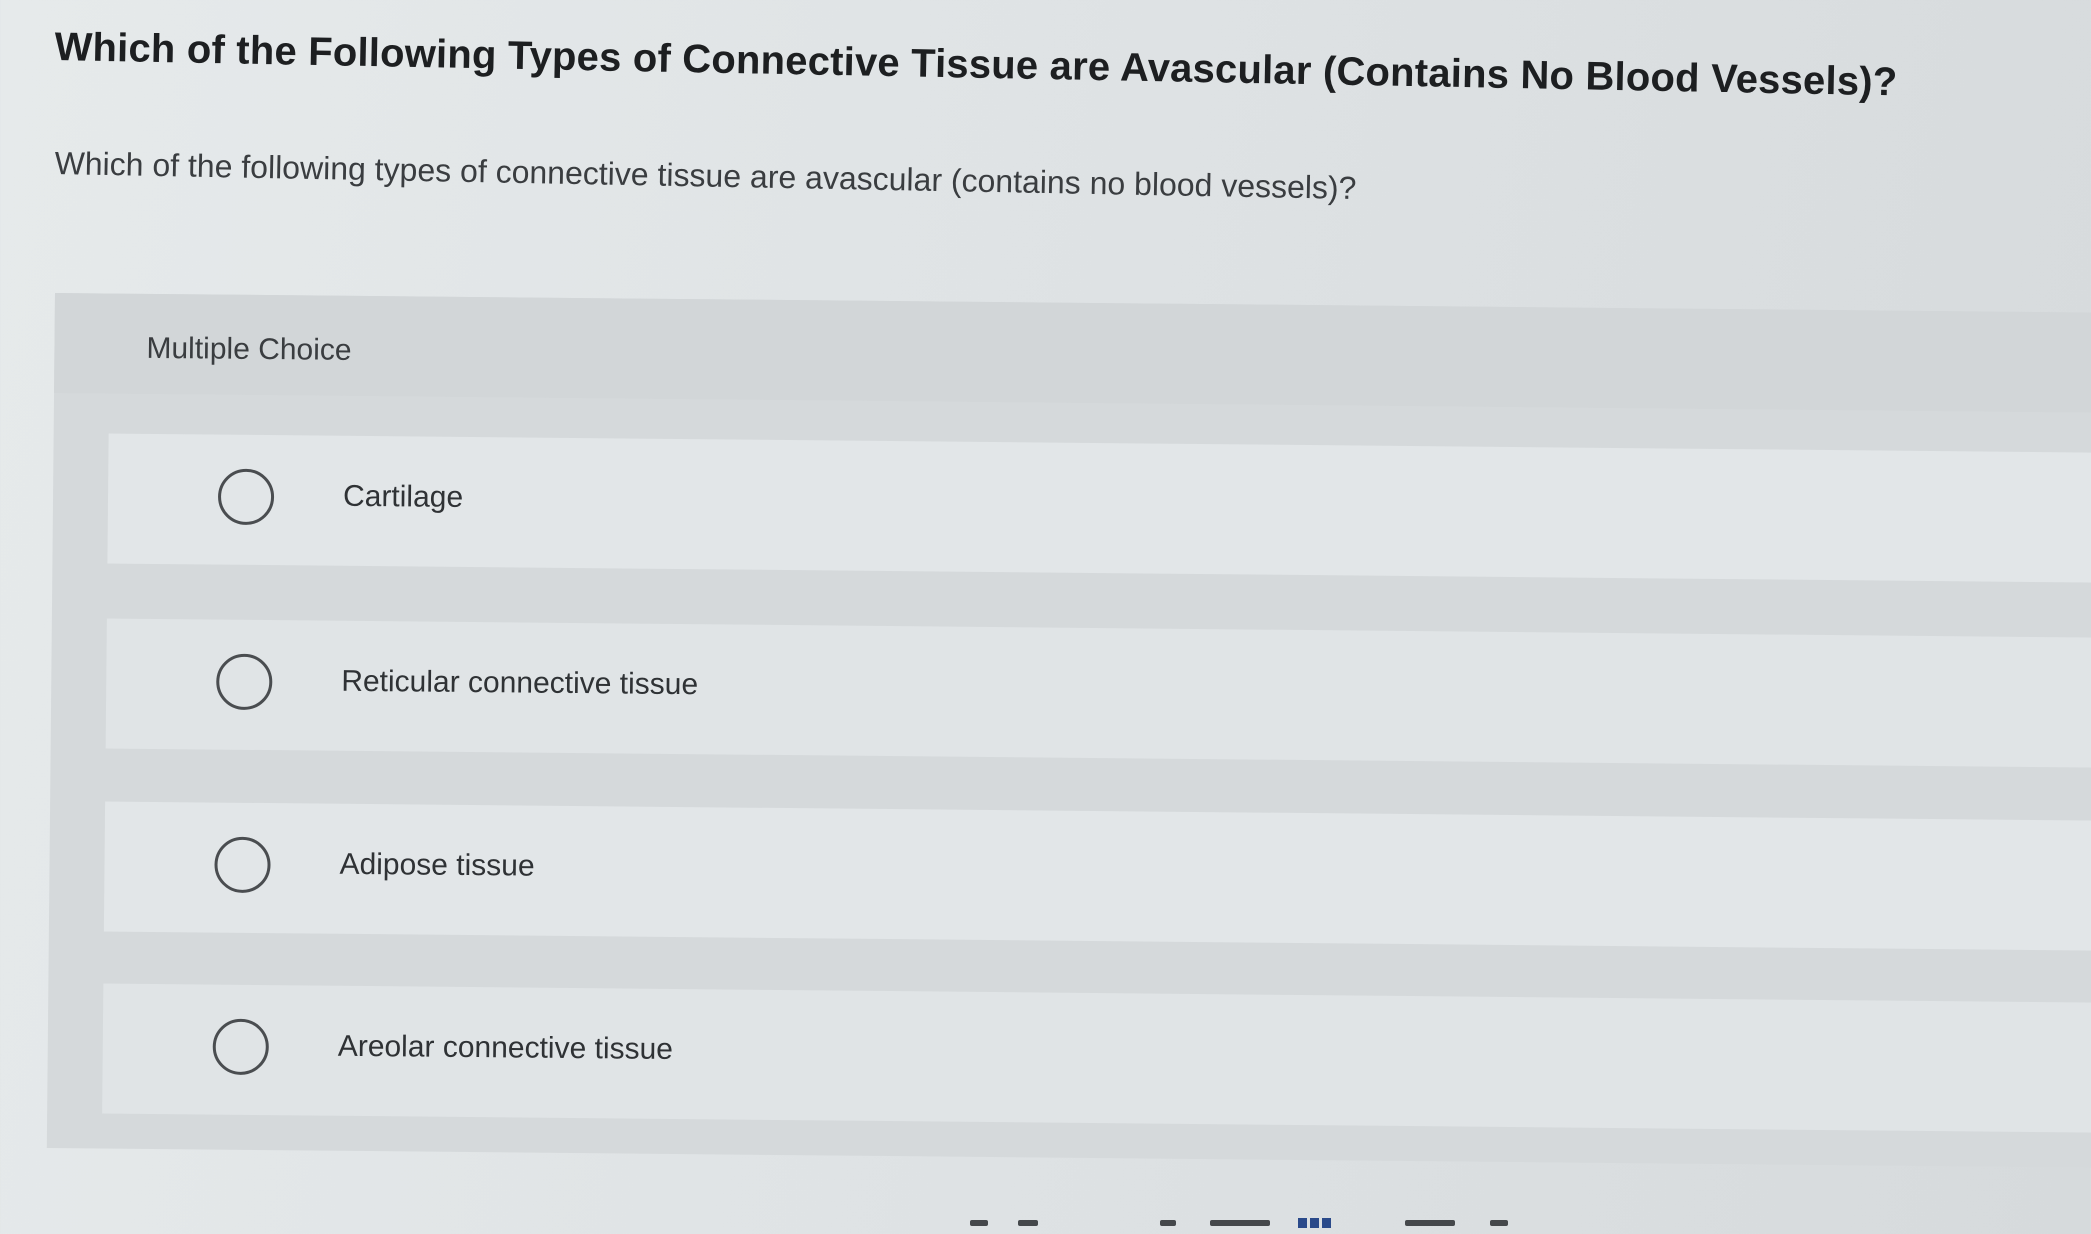 Image resolution: width=2091 pixels, height=1234 pixels. What do you see at coordinates (249, 349) in the screenshot?
I see `multiple-choice-label: Multiple Choice` at bounding box center [249, 349].